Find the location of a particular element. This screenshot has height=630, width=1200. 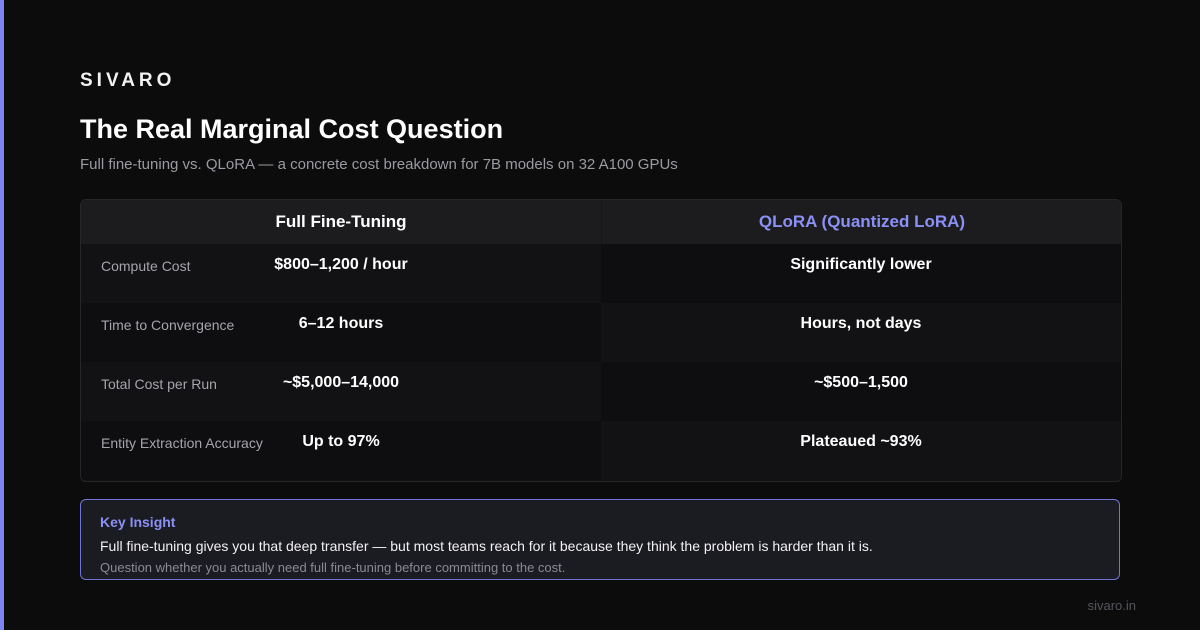

full-fine-tuning-value: $800–1,200 / hour is located at coordinates (341, 264).